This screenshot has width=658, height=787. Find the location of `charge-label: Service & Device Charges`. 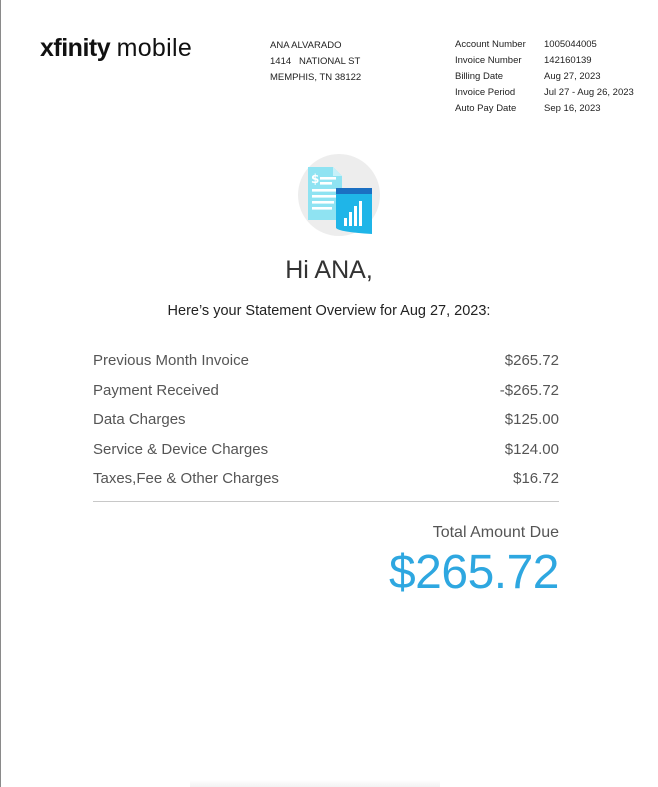

charge-label: Service & Device Charges is located at coordinates (181, 449).